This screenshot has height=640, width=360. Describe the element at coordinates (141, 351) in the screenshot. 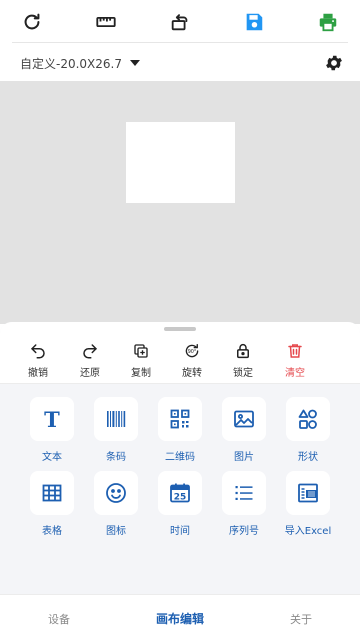

I see `copy-icon` at that location.